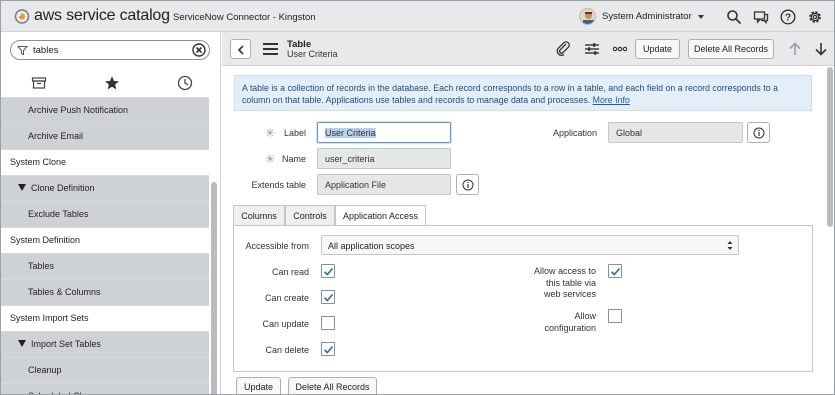 The image size is (835, 395). I want to click on extends-table-label: Extends table, so click(278, 185).